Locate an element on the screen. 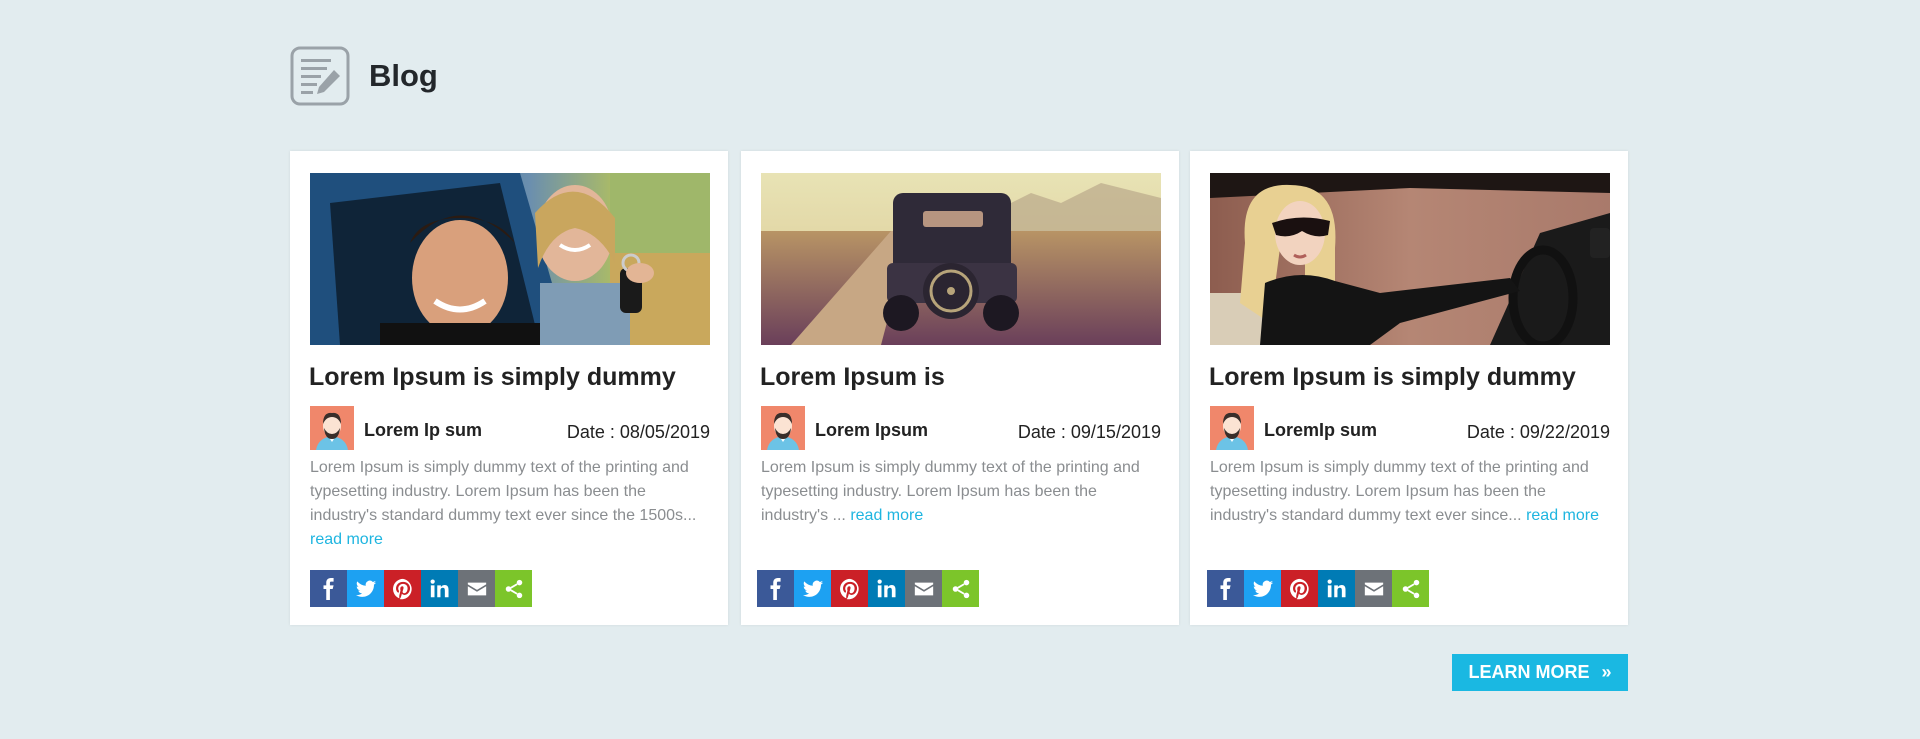 Image resolution: width=1920 pixels, height=739 pixels. author-row: LoremIp sum Date : 09/22/2019 is located at coordinates (1410, 428).